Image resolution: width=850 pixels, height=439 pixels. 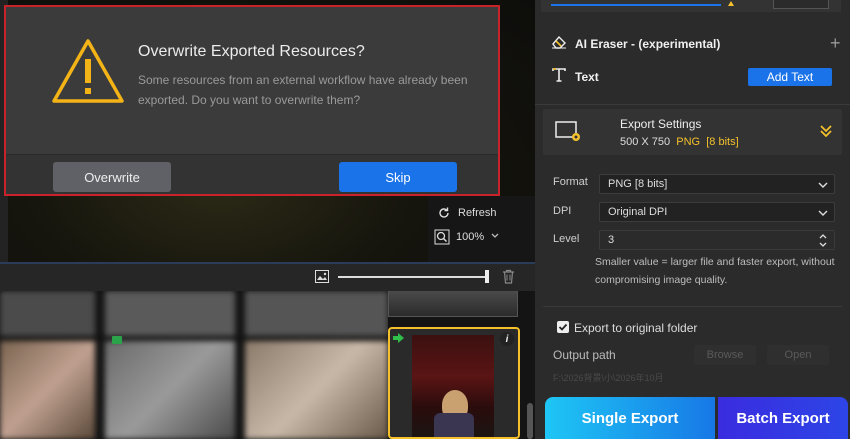 What do you see at coordinates (636, 328) in the screenshot?
I see `export-to-original-label: Export to original folder` at bounding box center [636, 328].